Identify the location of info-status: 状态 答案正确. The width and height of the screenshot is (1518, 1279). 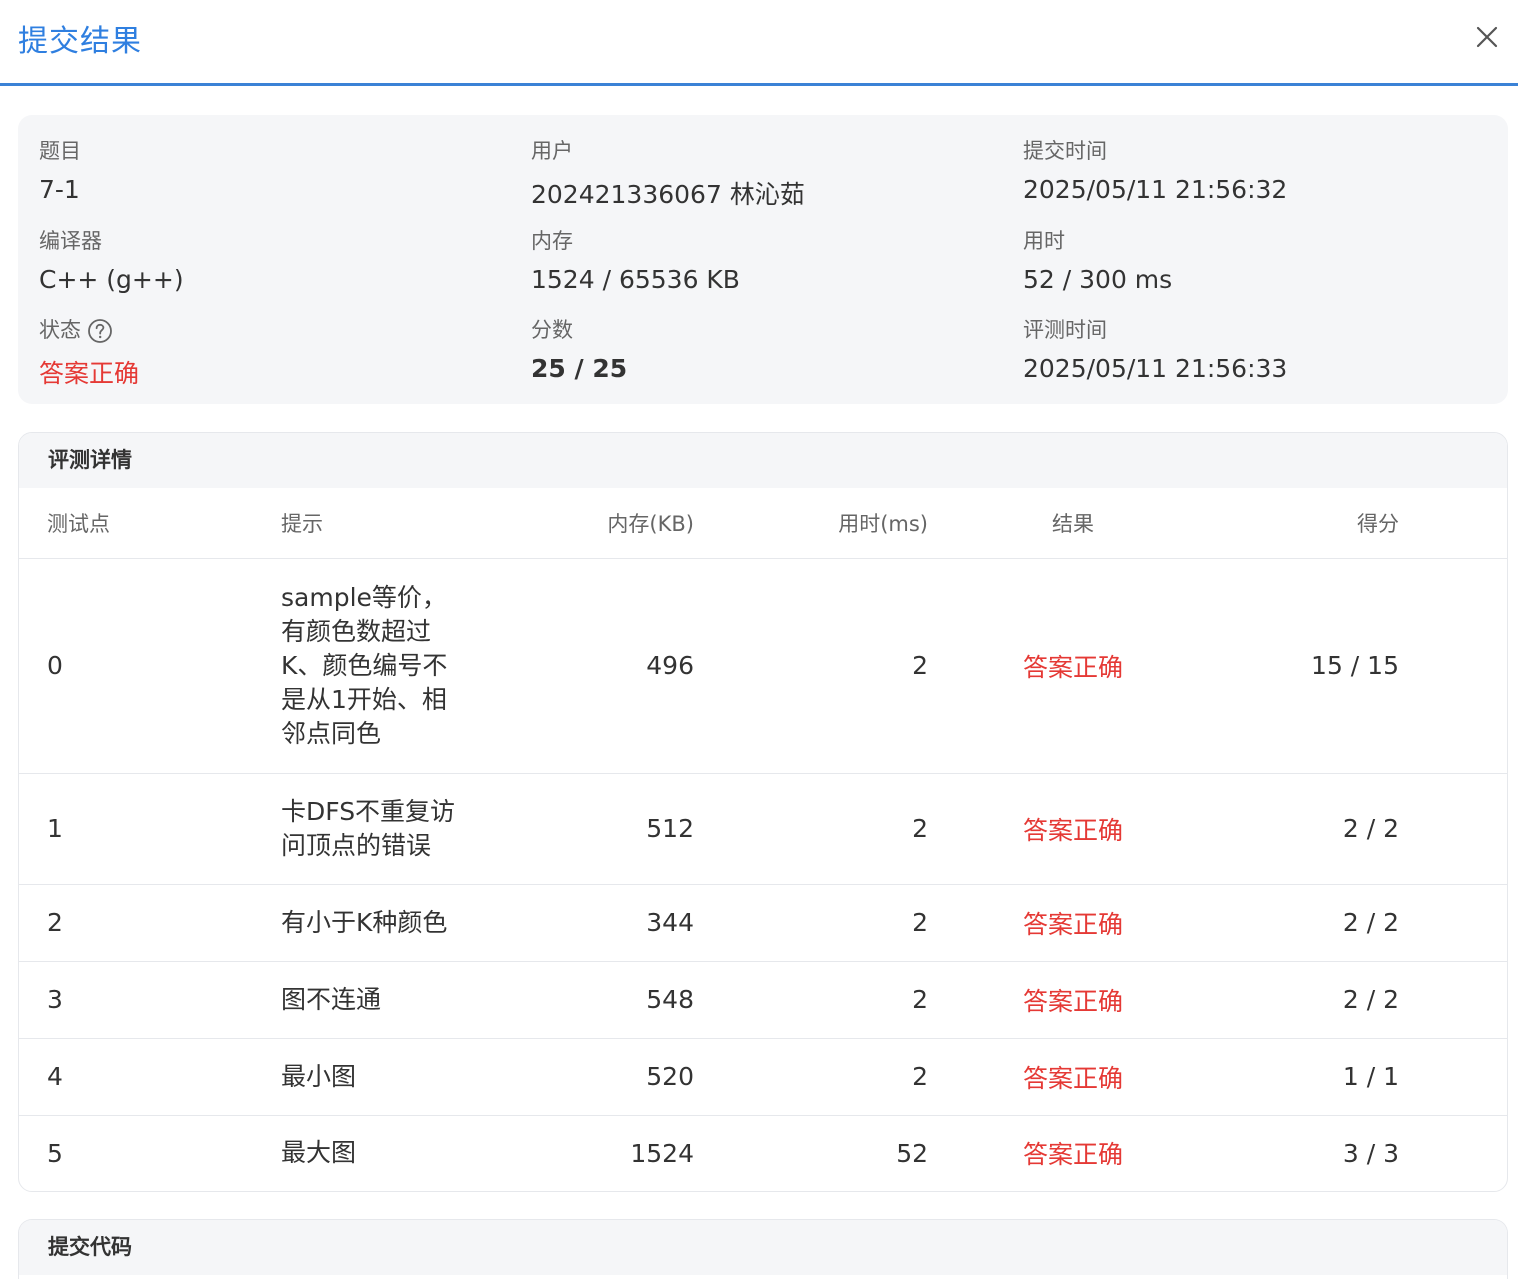
(89, 352).